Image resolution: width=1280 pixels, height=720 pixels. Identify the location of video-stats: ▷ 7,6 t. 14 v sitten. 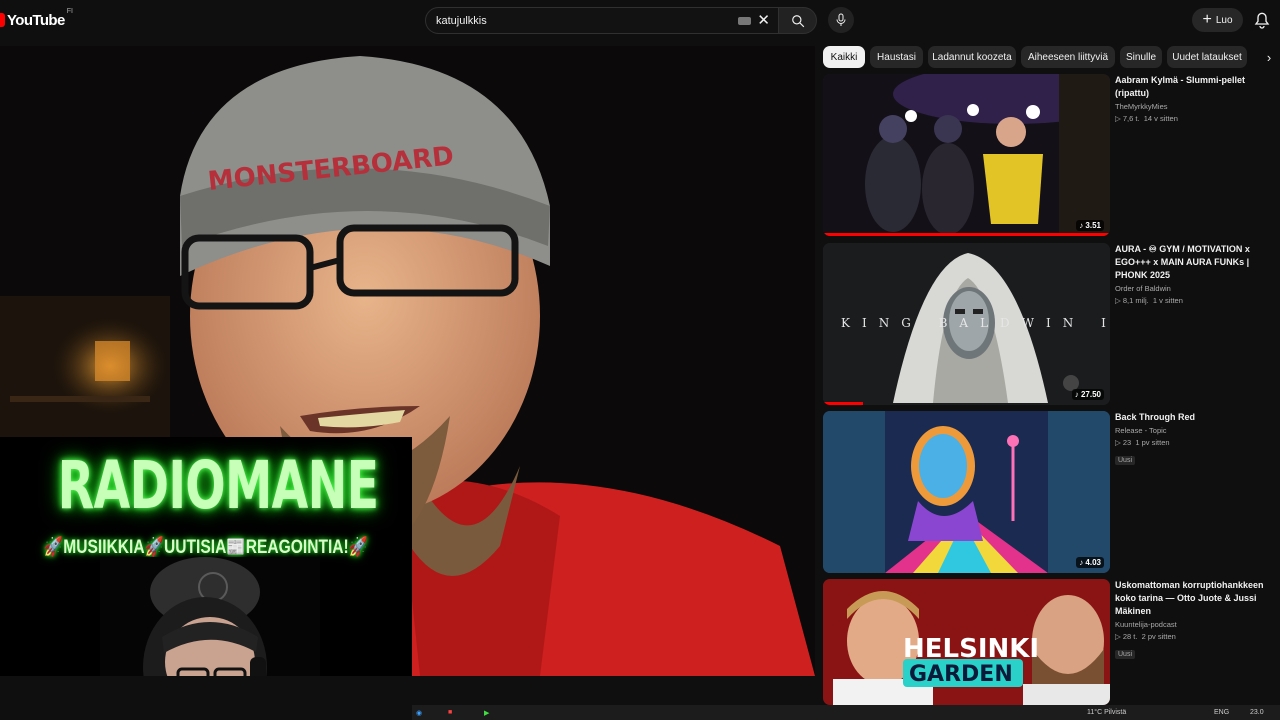
(1146, 118).